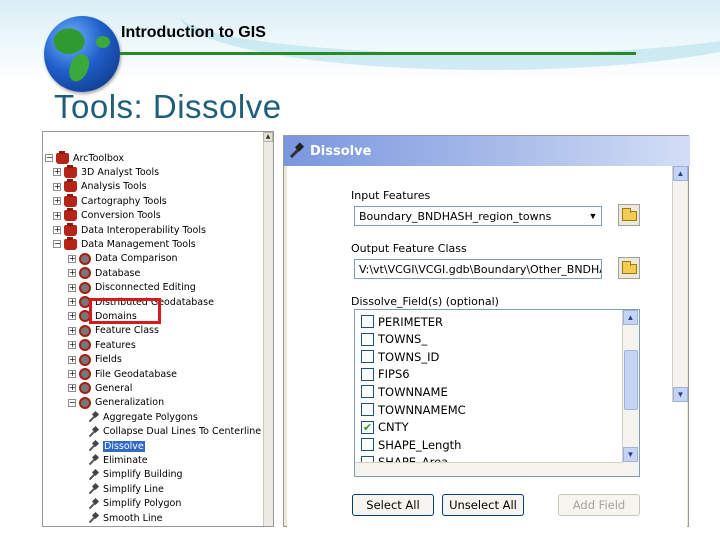 The width and height of the screenshot is (720, 540). Describe the element at coordinates (135, 475) in the screenshot. I see `tree-item: Simplify Building` at that location.